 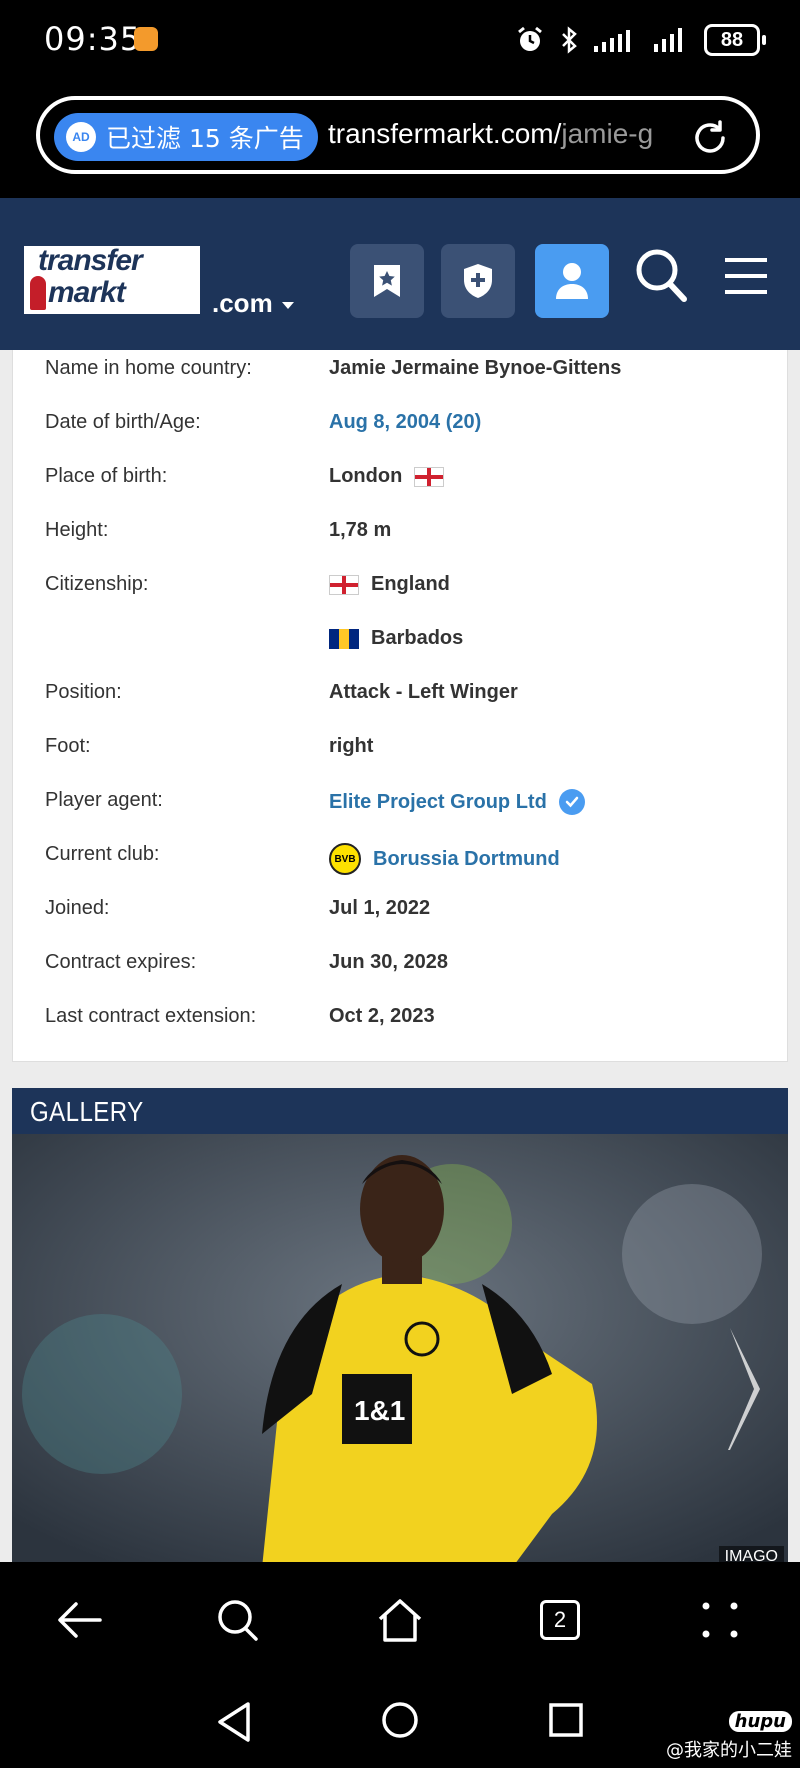 I want to click on status-bar: 09:35 88, so click(x=400, y=40).